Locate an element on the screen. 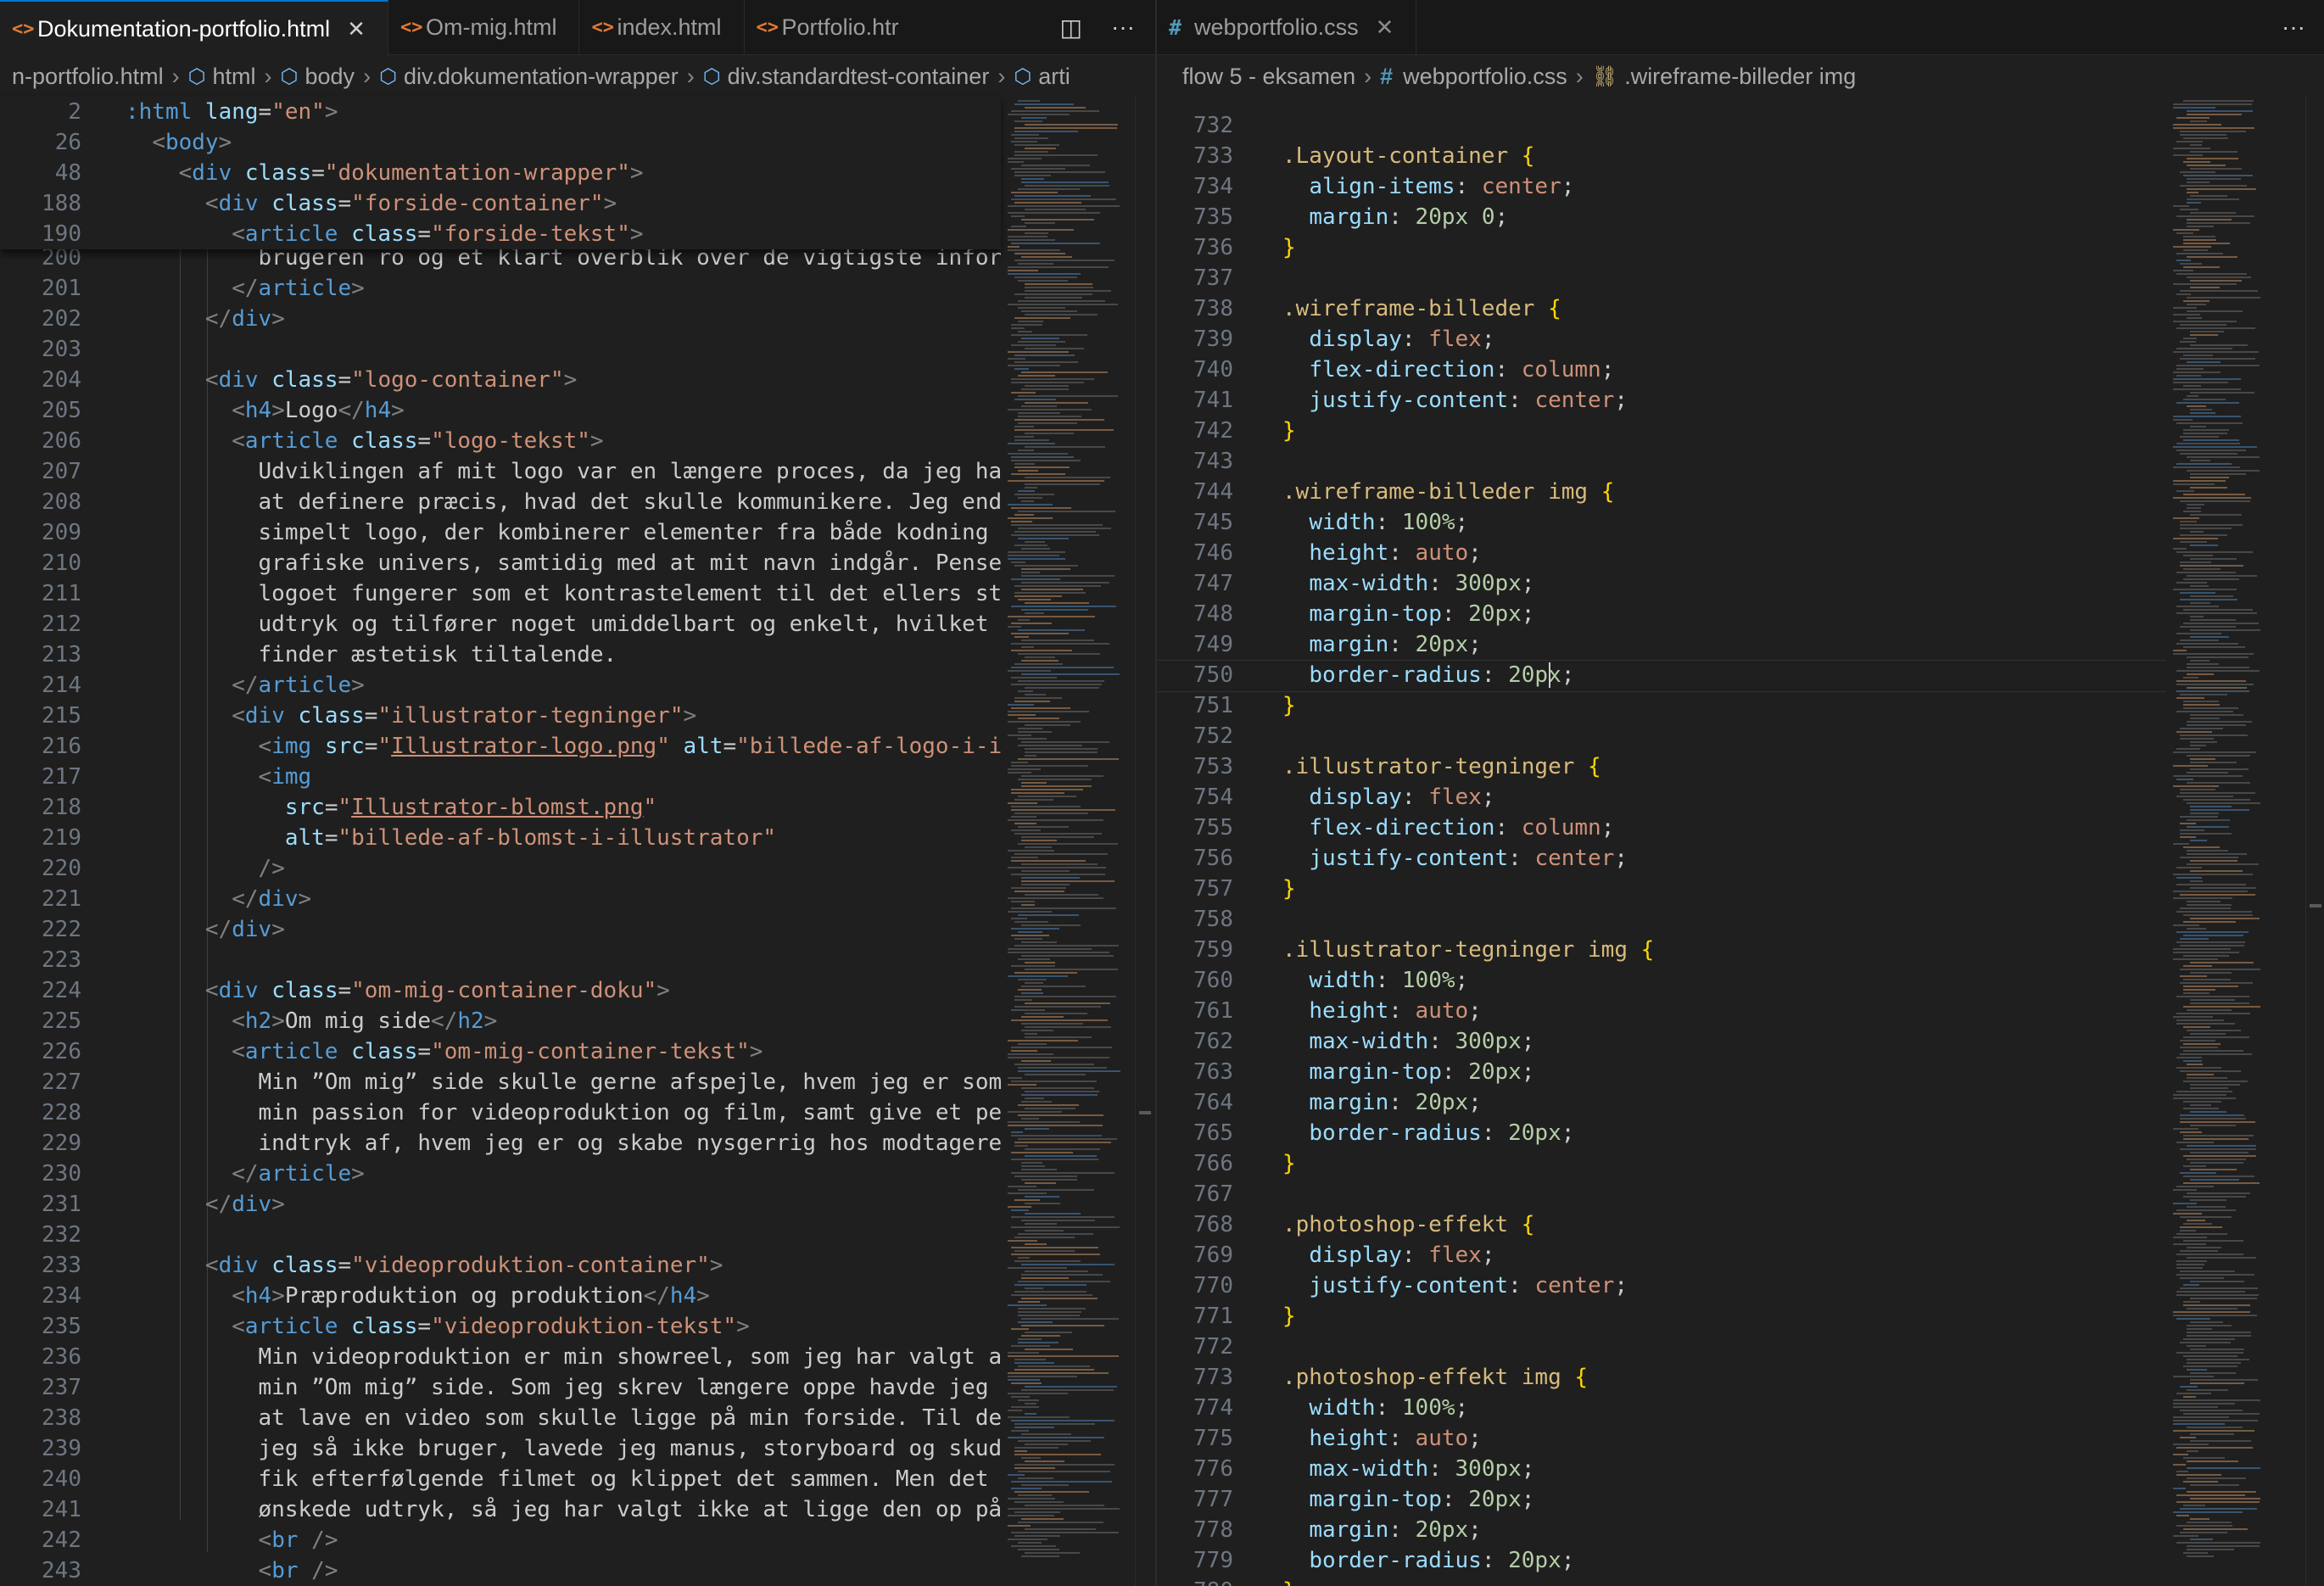  code-line: 743 is located at coordinates (1661, 461).